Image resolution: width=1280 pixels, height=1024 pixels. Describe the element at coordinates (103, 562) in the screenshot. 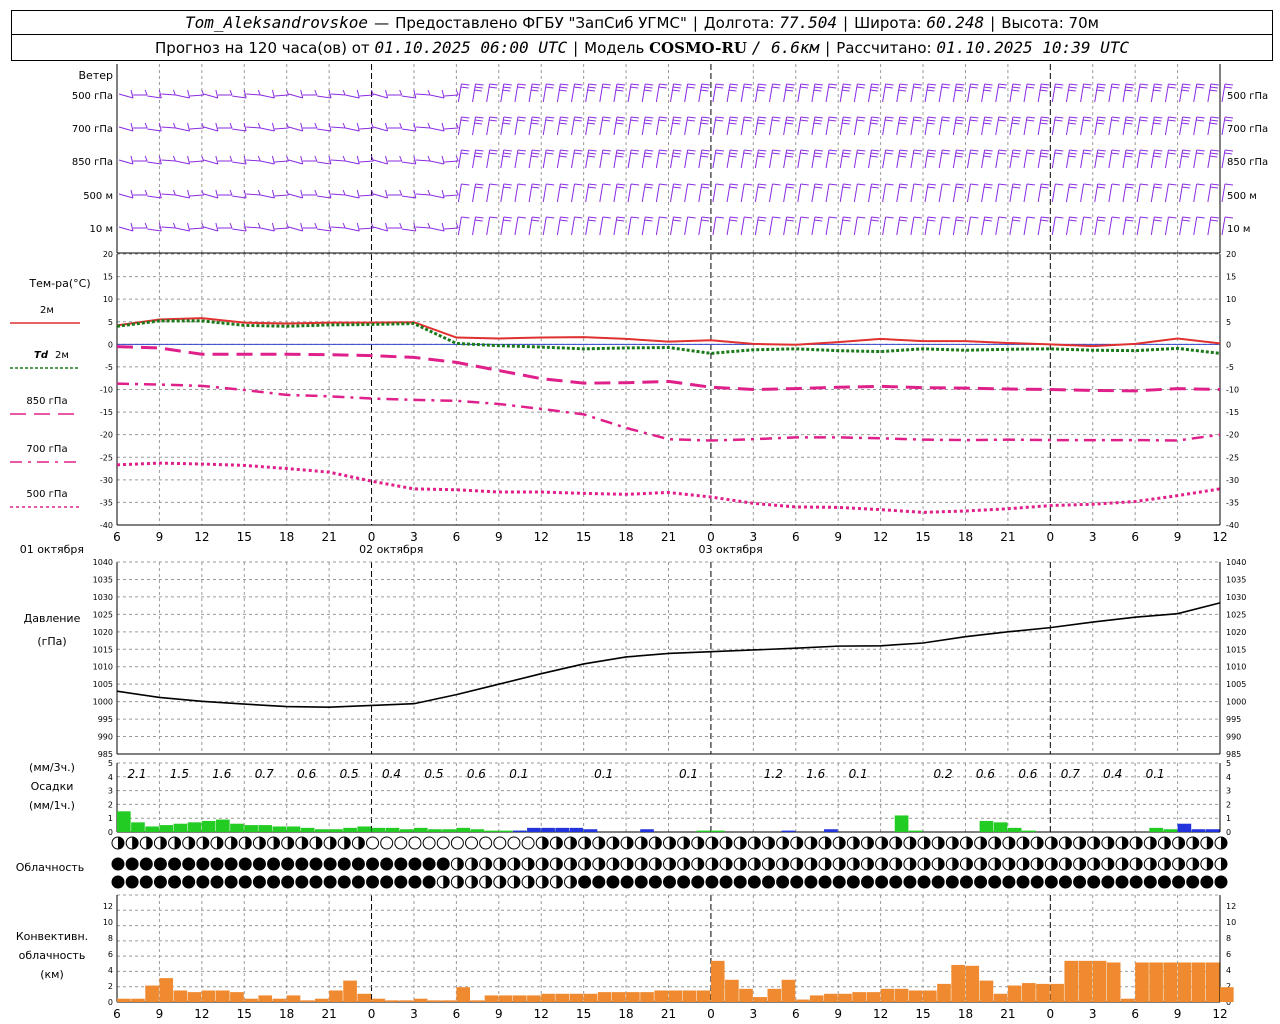

I see `pressure-tick-left: 1040` at that location.